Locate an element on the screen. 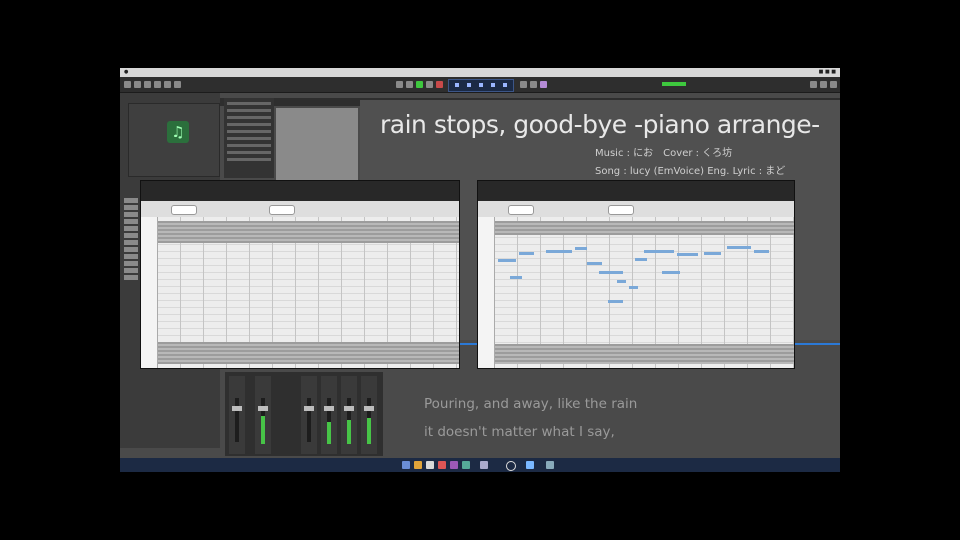 The height and width of the screenshot is (540, 960). start-icon is located at coordinates (406, 465).